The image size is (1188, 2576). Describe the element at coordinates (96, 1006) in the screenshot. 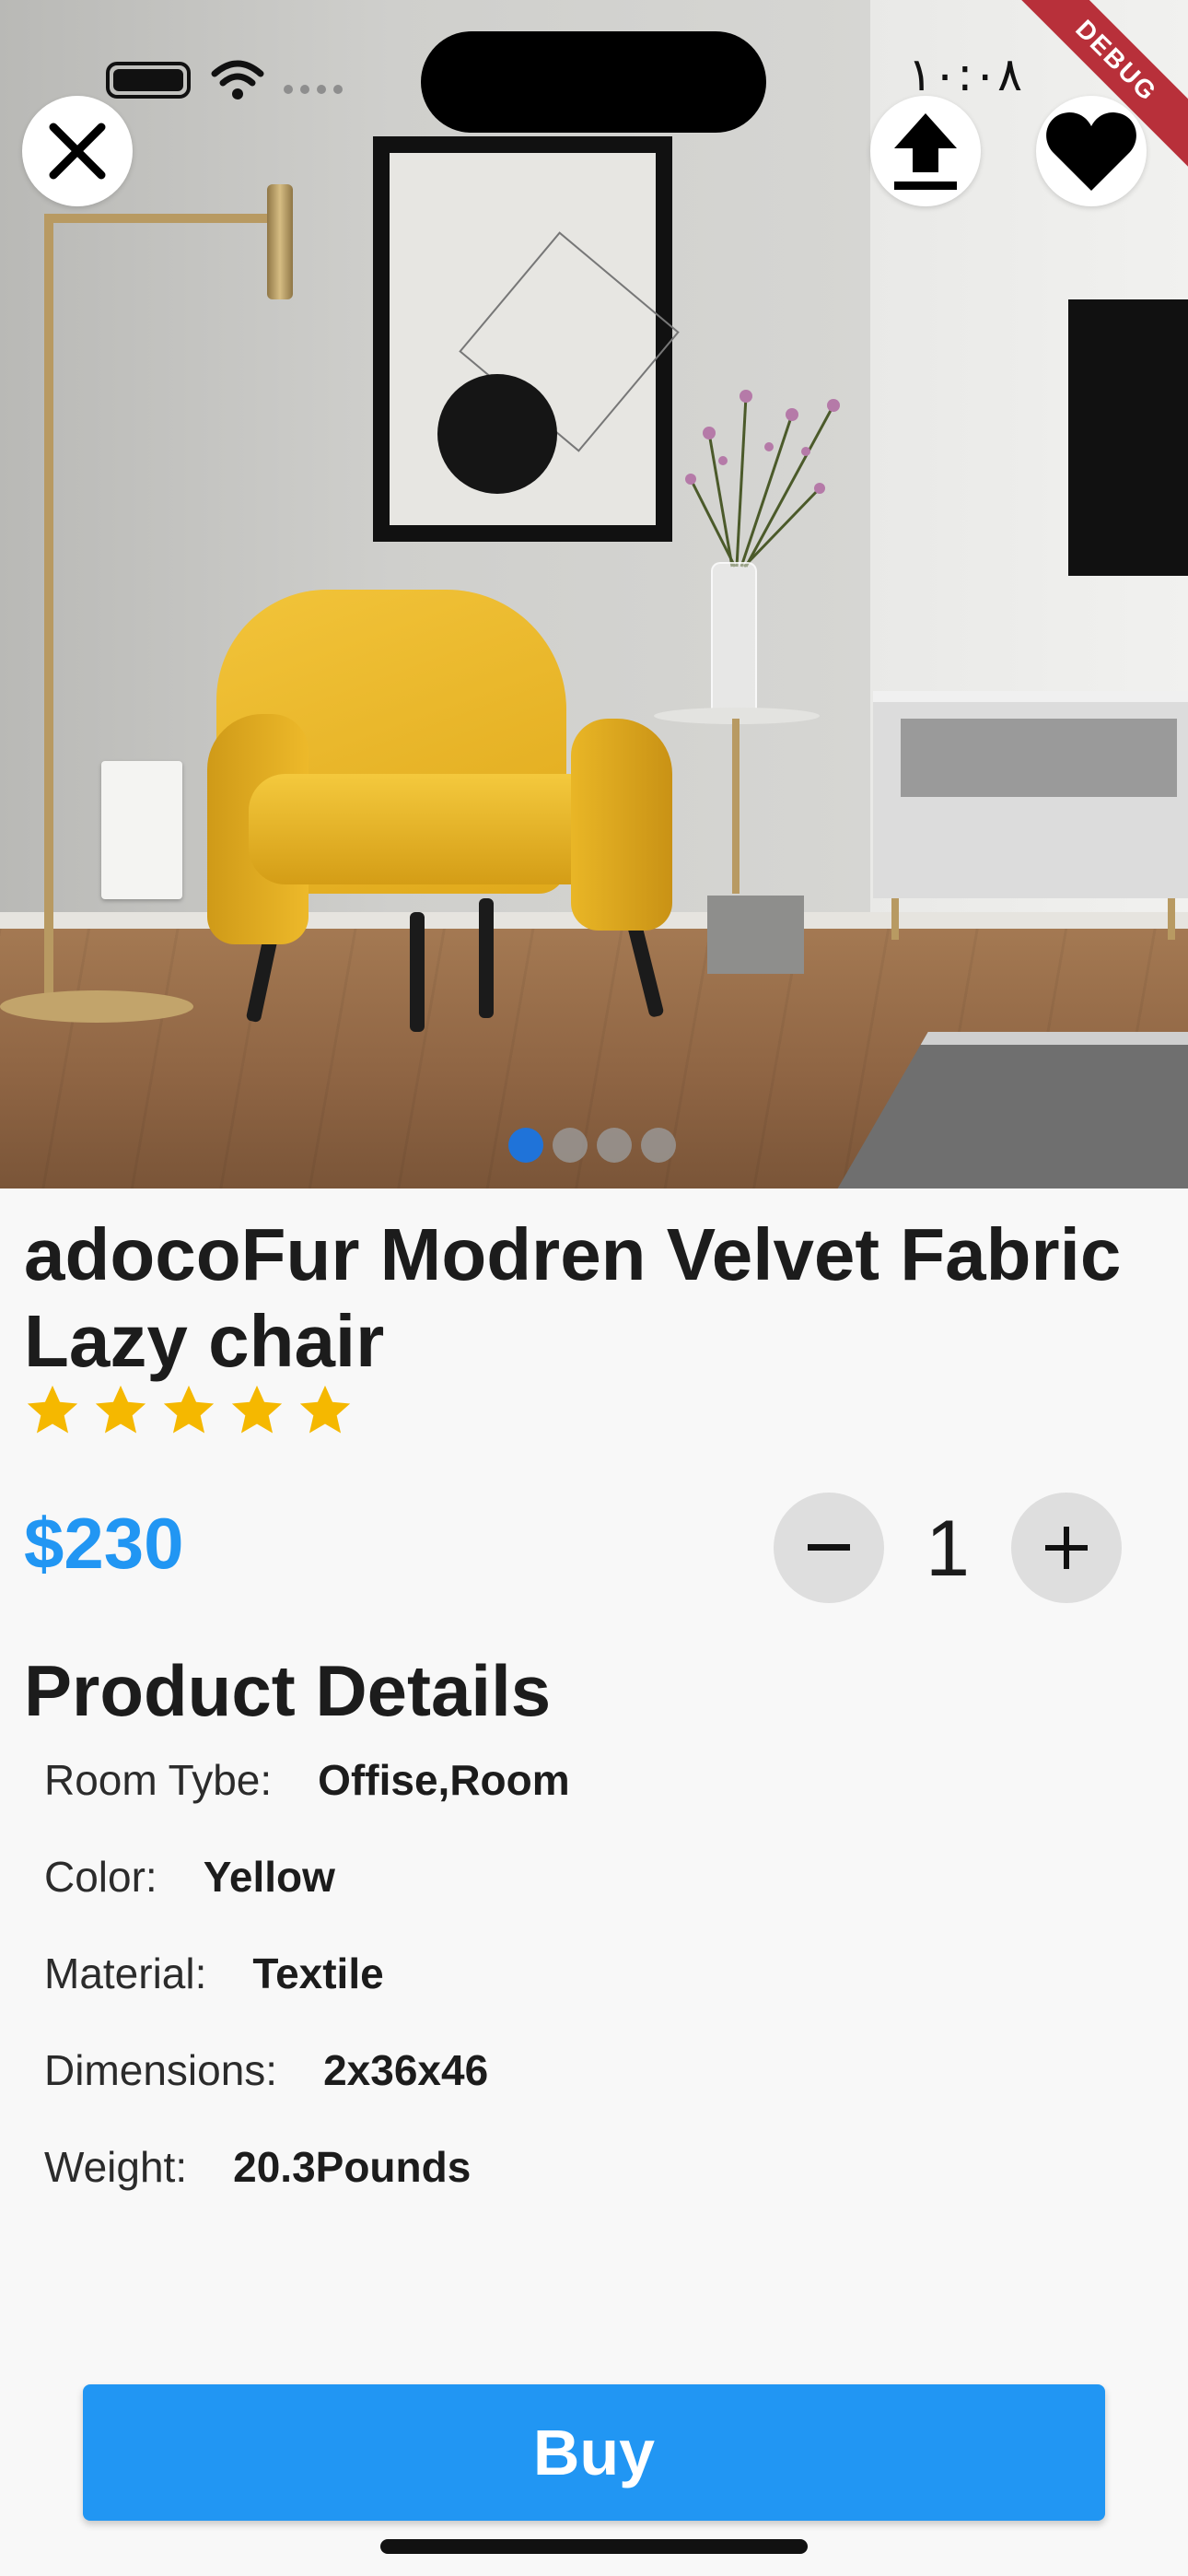

I see `floor-lamp-base` at that location.